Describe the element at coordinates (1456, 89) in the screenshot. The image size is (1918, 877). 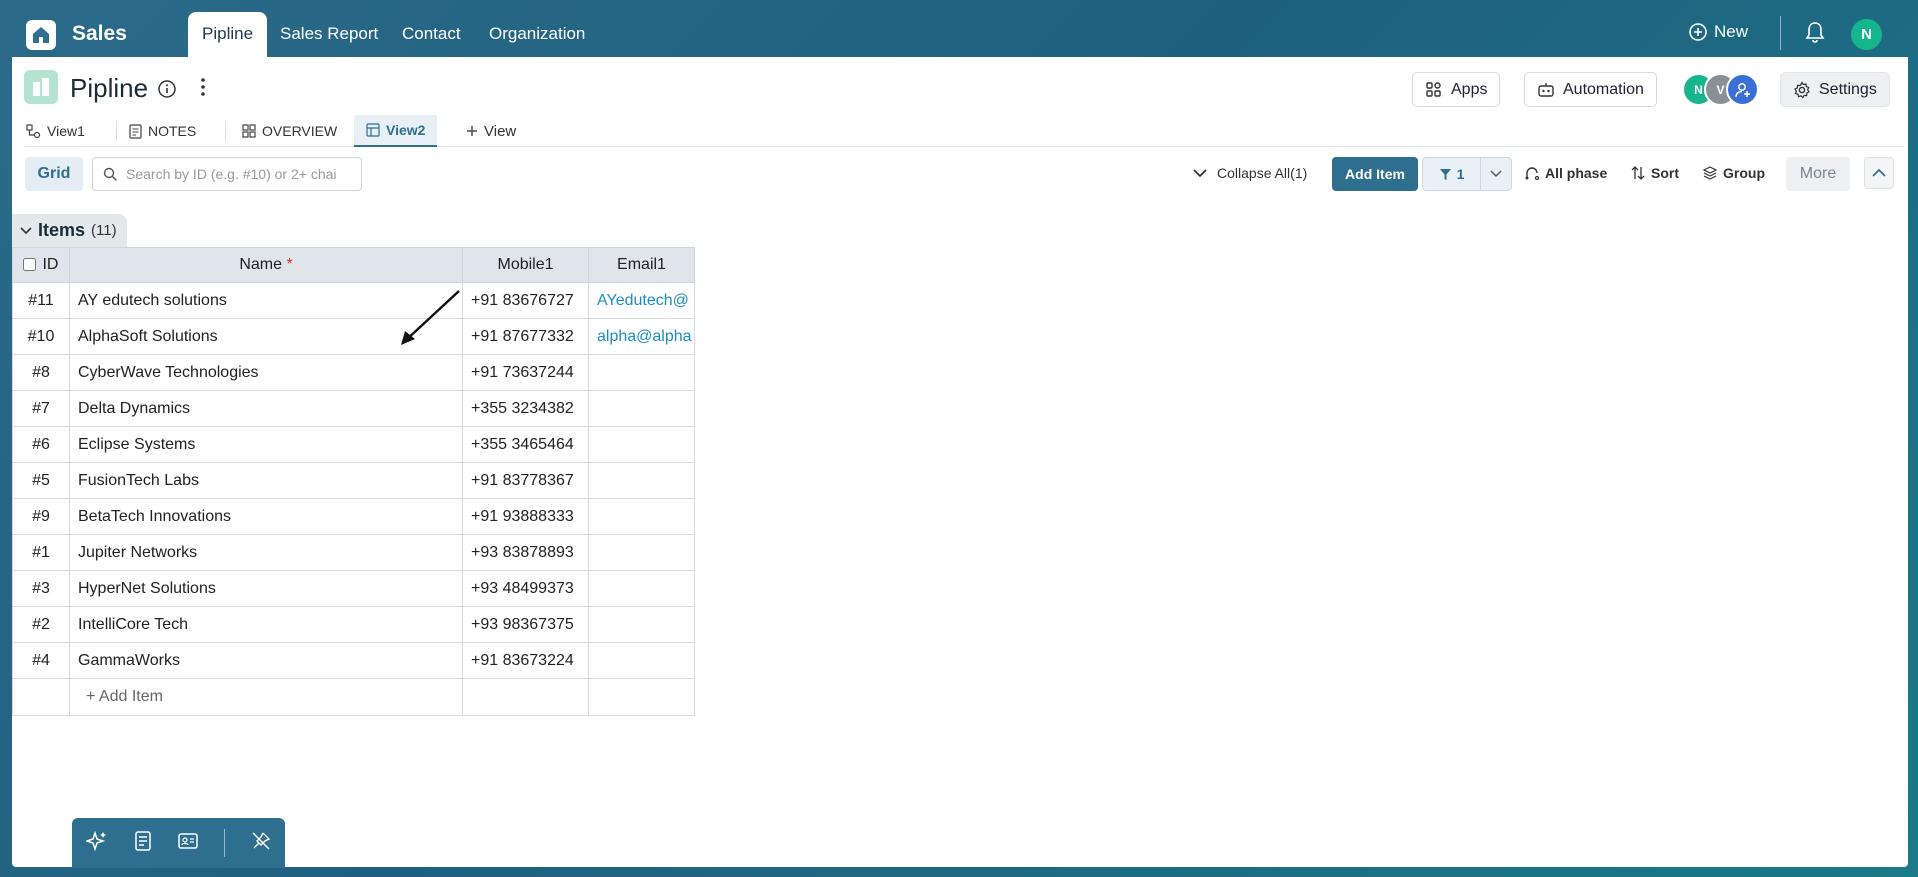
I see `apps-button: Apps` at that location.